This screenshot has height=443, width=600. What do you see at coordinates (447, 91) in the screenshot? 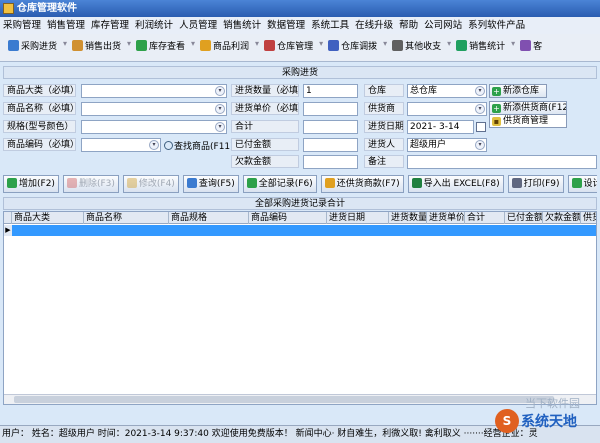
I see `warehouse-select: 总仓库 ▾` at bounding box center [447, 91].